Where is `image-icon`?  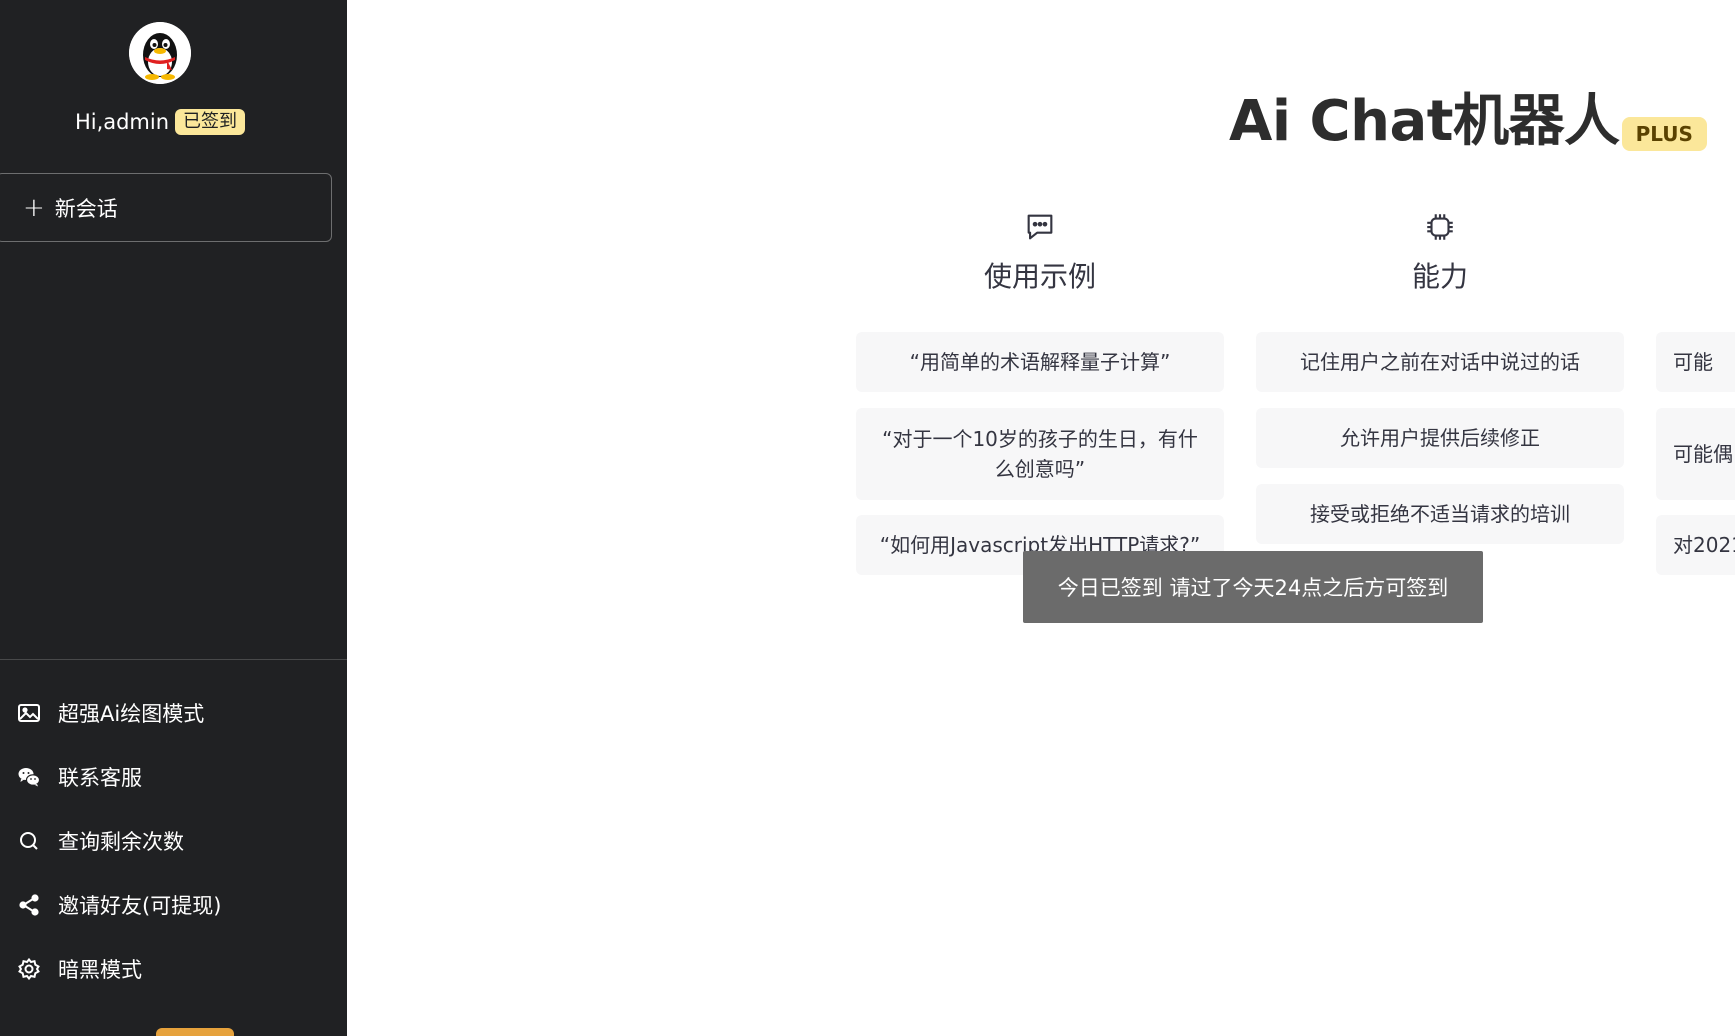
image-icon is located at coordinates (29, 713).